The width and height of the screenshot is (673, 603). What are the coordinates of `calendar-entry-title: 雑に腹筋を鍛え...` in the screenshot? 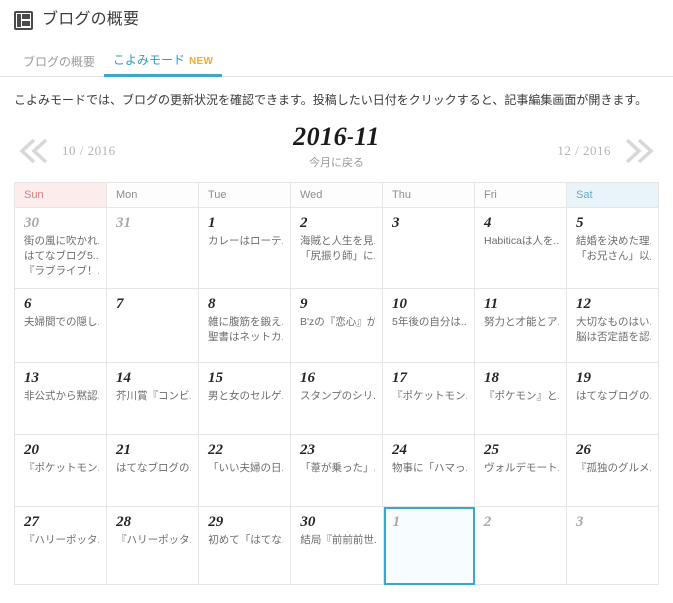 It's located at (245, 322).